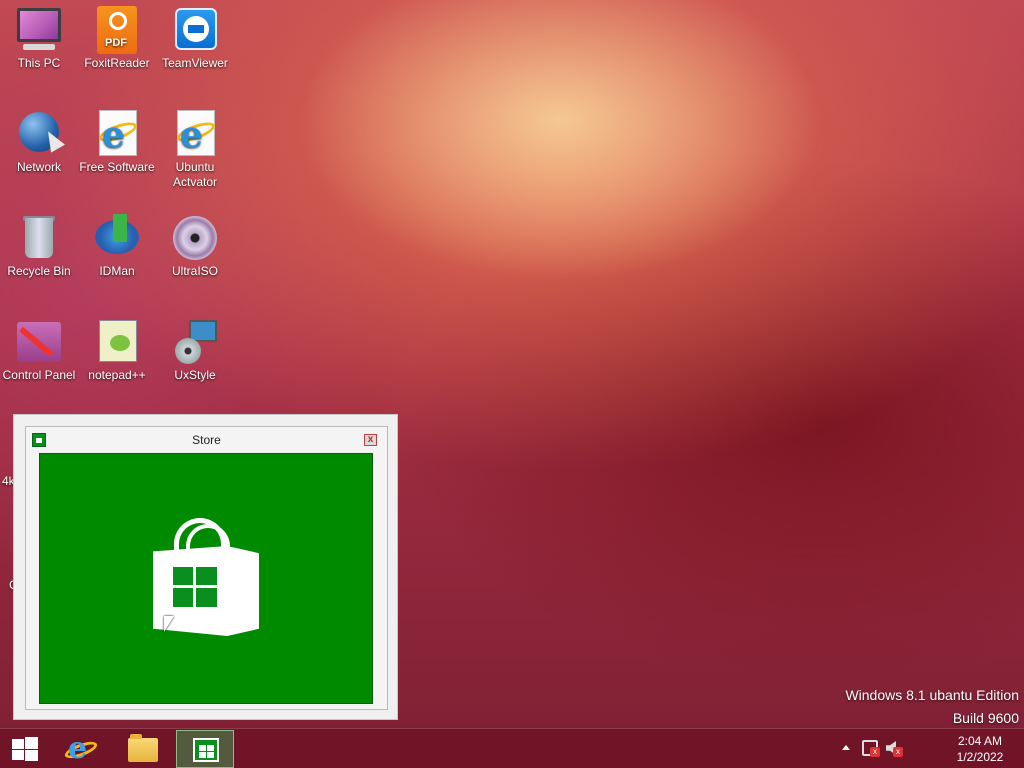 The image size is (1024, 768). Describe the element at coordinates (117, 342) in the screenshot. I see `notepad-plus-plus-icon` at that location.